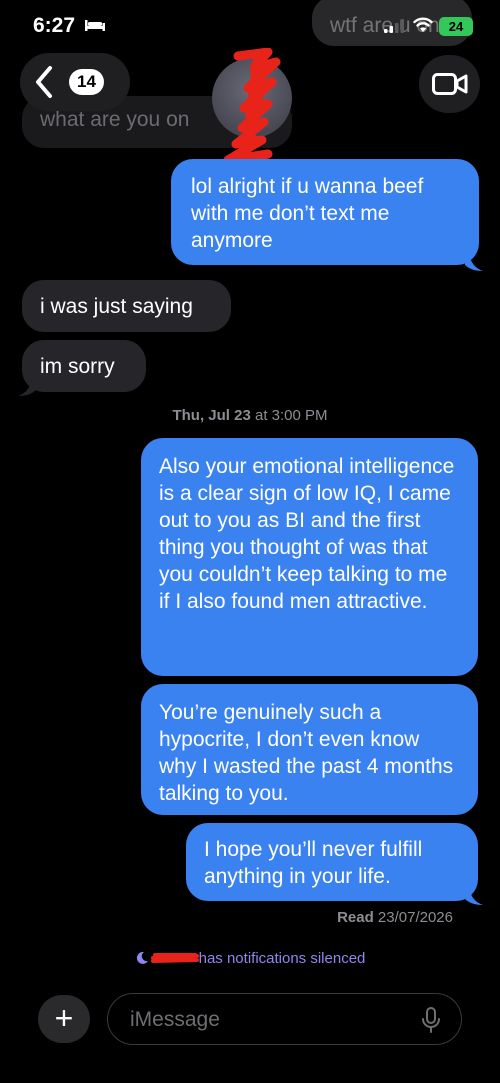 The image size is (500, 1083). What do you see at coordinates (226, 917) in the screenshot?
I see `read-receipt: Read 23/07/2026` at bounding box center [226, 917].